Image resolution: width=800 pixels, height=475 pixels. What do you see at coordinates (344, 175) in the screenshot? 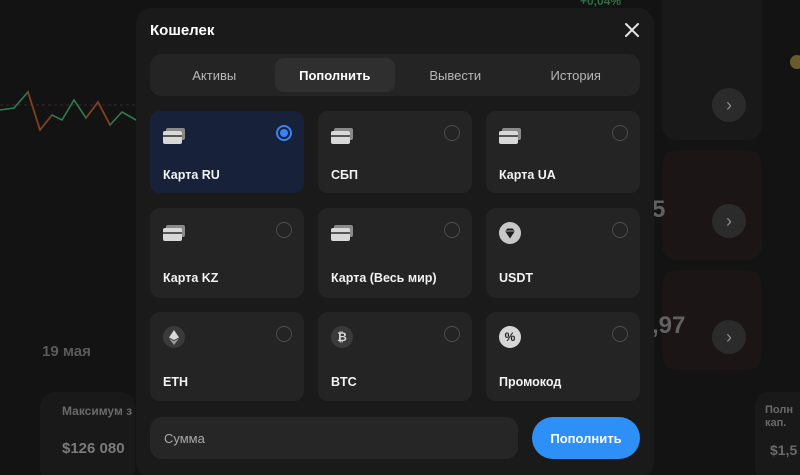
I see `method-label: СБП` at bounding box center [344, 175].